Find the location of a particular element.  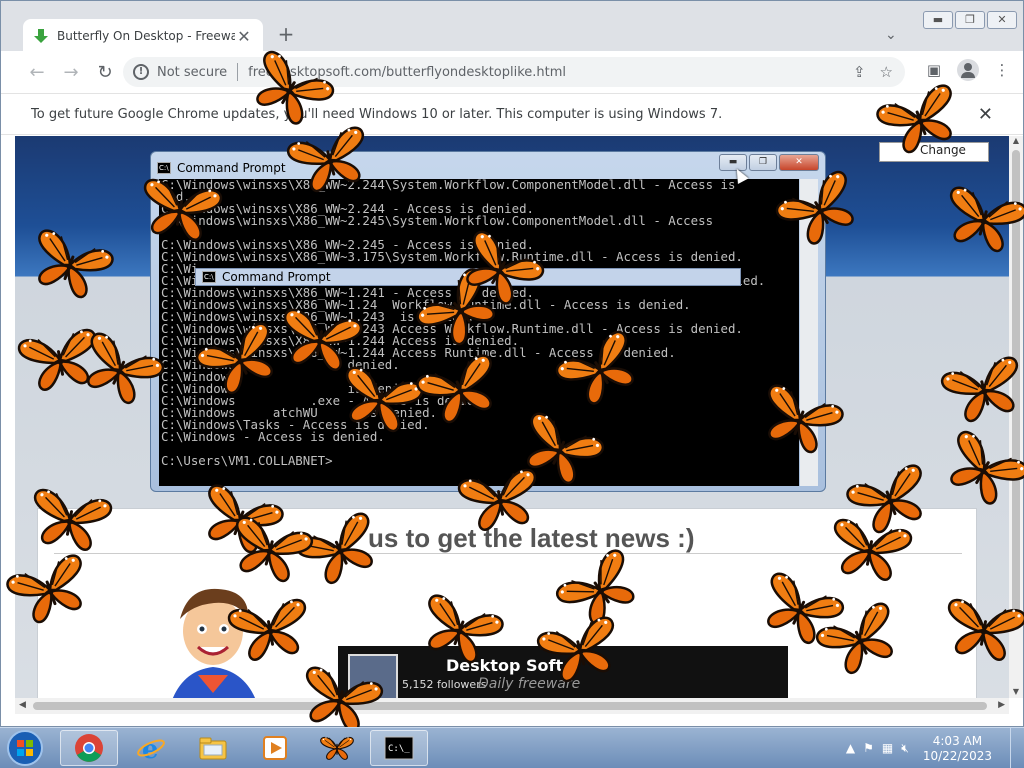

media-player-icon is located at coordinates (275, 748).